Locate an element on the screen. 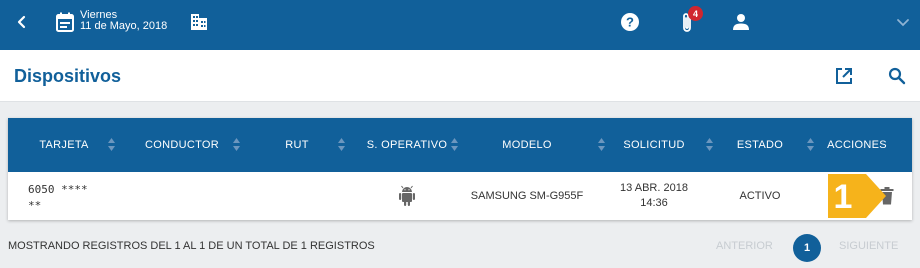 Image resolution: width=920 pixels, height=268 pixels. open-in-new-icon is located at coordinates (844, 76).